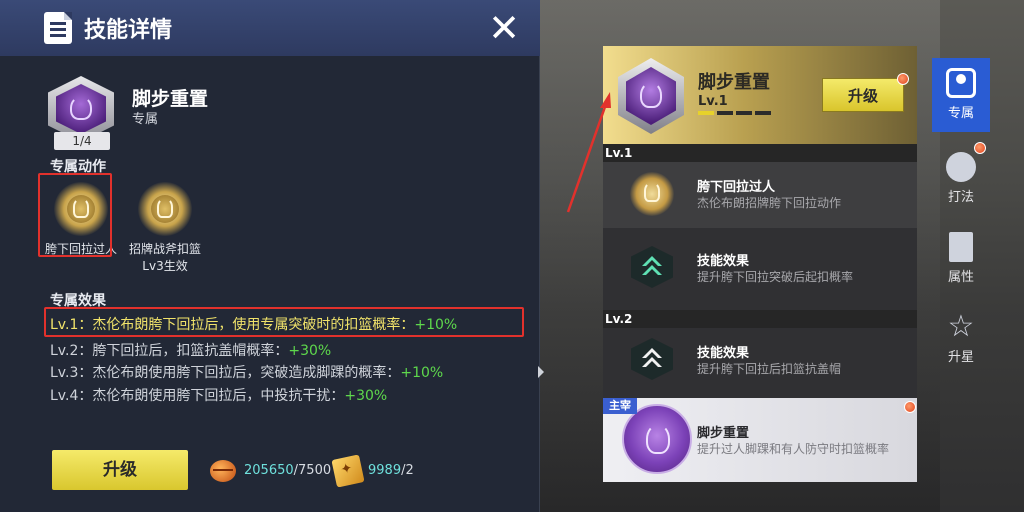  I want to click on skill-count: 1/4, so click(82, 141).